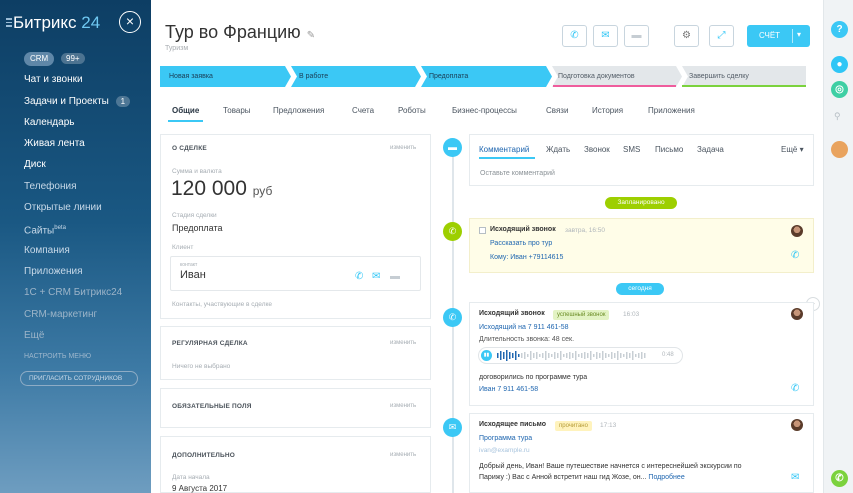  What do you see at coordinates (91, 22) in the screenshot?
I see `brand-number: 24` at bounding box center [91, 22].